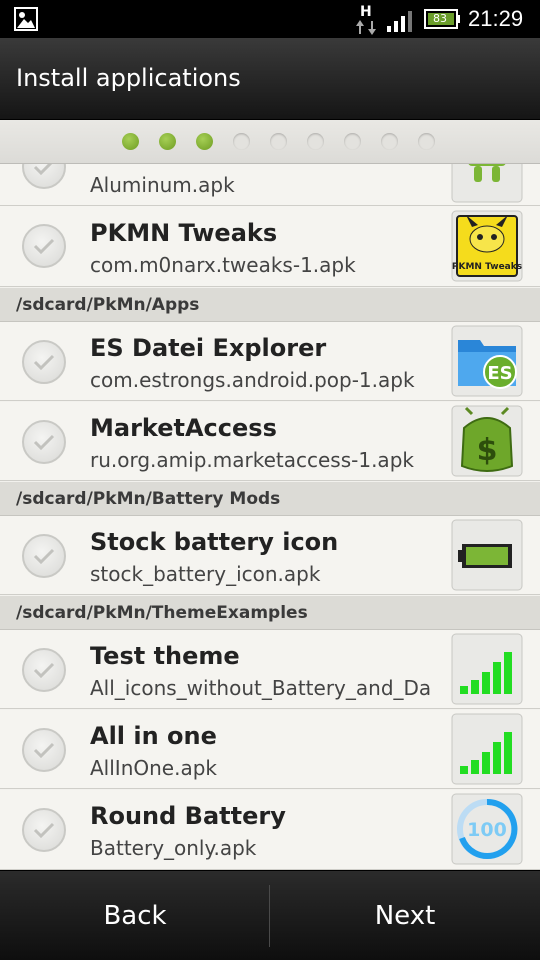 The image size is (540, 960). What do you see at coordinates (128, 78) in the screenshot?
I see `page-title: Install applications` at bounding box center [128, 78].